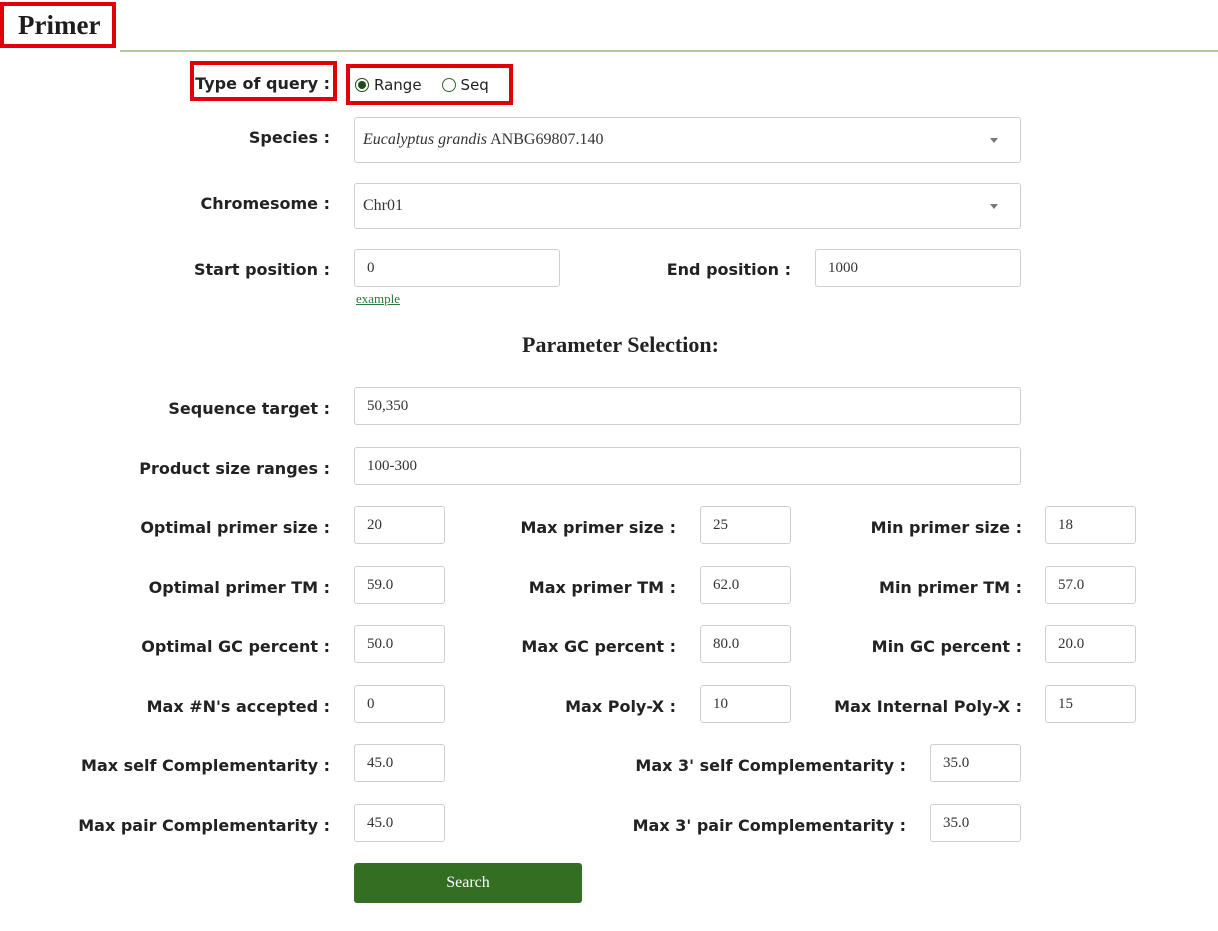  Describe the element at coordinates (620, 344) in the screenshot. I see `parameter-selection-heading: Parameter Selection:` at that location.